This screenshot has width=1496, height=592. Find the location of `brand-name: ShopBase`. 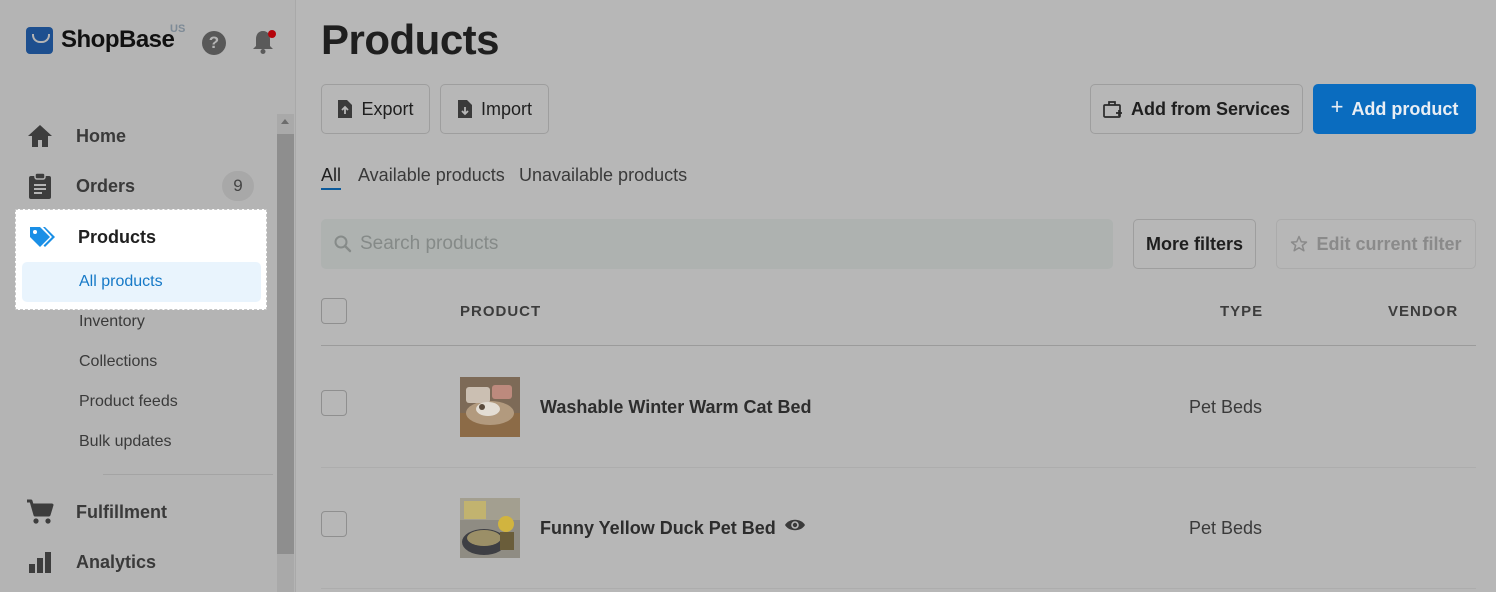

brand-name: ShopBase is located at coordinates (118, 39).